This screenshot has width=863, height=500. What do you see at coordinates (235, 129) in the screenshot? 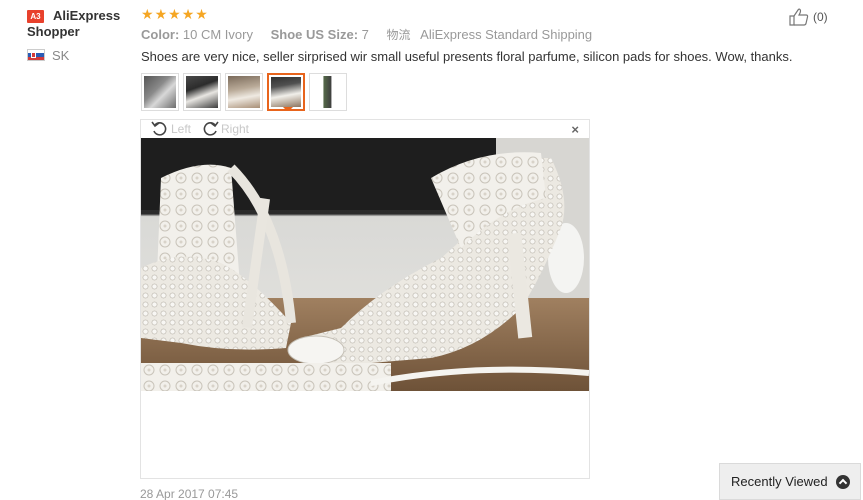
I see `rotate-right-label: Right` at bounding box center [235, 129].